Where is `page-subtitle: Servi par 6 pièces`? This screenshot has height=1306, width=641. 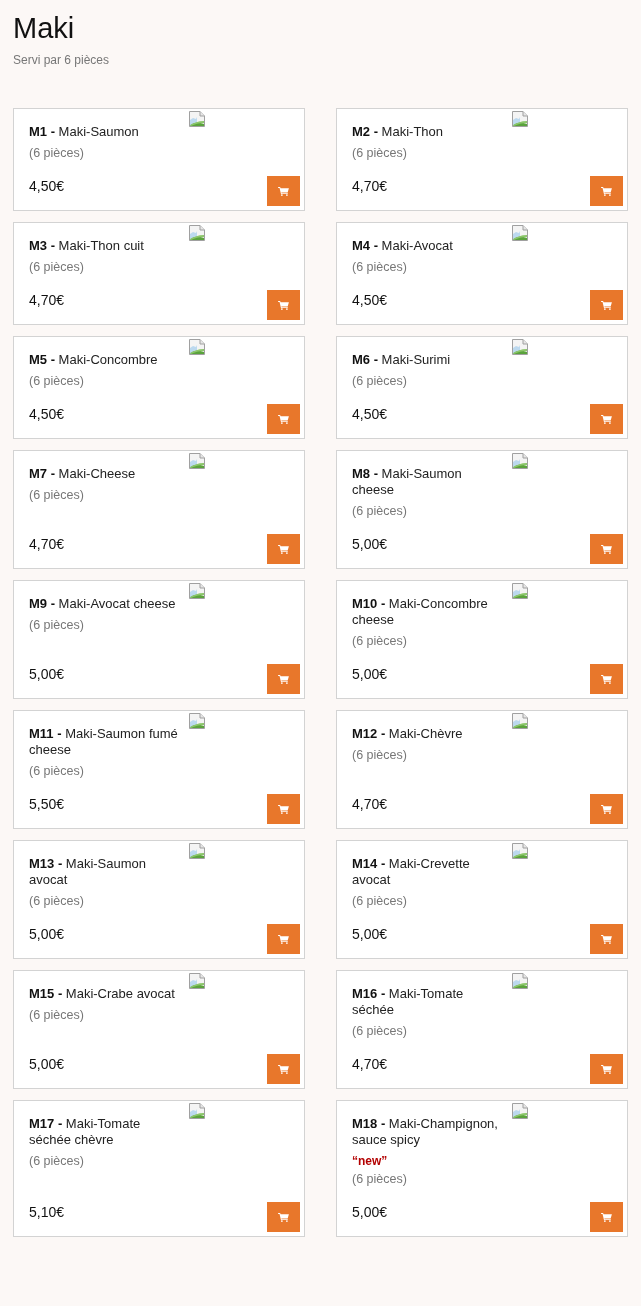
page-subtitle: Servi par 6 pièces is located at coordinates (61, 60).